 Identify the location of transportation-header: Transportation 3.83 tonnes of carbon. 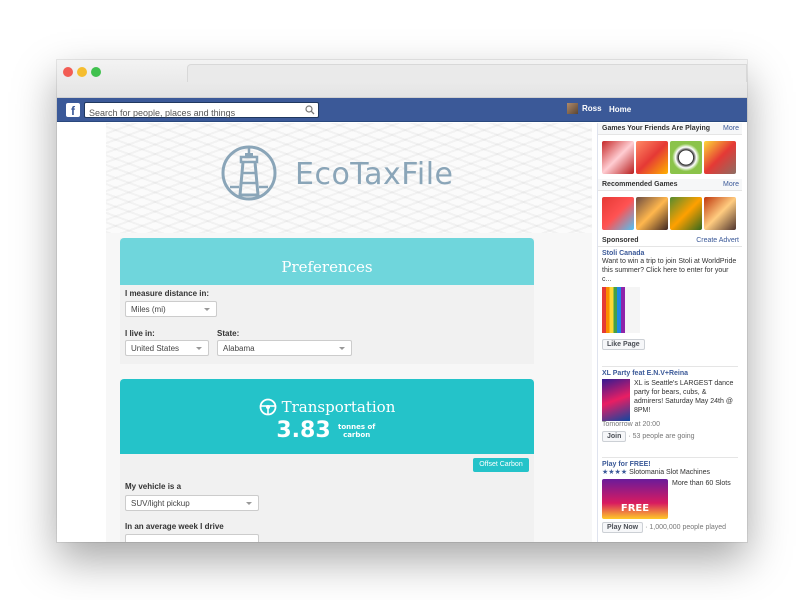
(327, 416).